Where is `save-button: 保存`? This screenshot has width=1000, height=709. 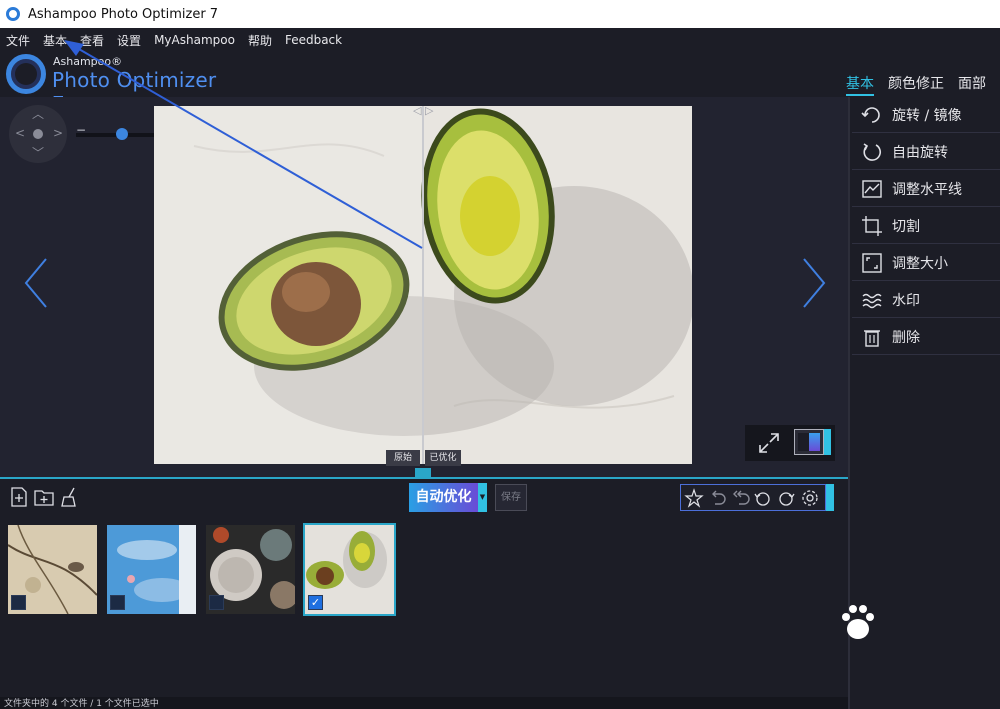 save-button: 保存 is located at coordinates (511, 497).